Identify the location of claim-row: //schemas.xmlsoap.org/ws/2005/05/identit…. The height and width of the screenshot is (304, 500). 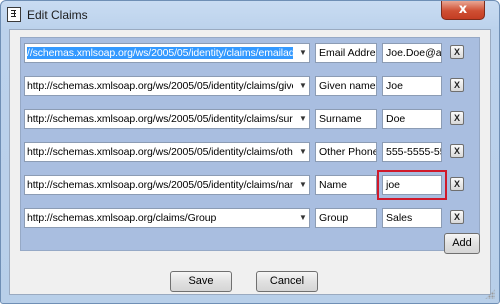
(251, 54).